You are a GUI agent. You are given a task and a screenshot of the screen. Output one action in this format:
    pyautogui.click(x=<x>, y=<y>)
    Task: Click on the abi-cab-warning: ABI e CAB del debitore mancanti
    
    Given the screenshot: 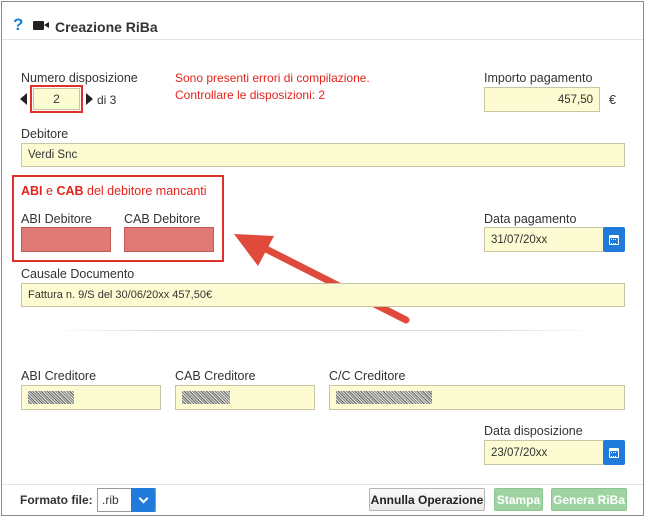 What is the action you would take?
    pyautogui.click(x=114, y=191)
    